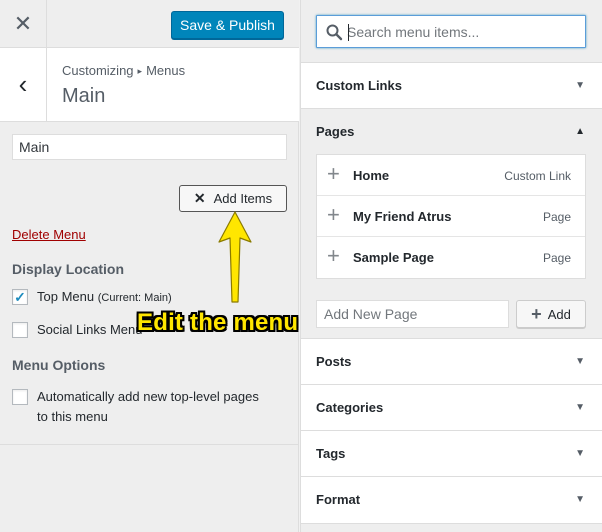 Image resolution: width=602 pixels, height=532 pixels. Describe the element at coordinates (451, 453) in the screenshot. I see `section-tags: Tags ▼` at that location.